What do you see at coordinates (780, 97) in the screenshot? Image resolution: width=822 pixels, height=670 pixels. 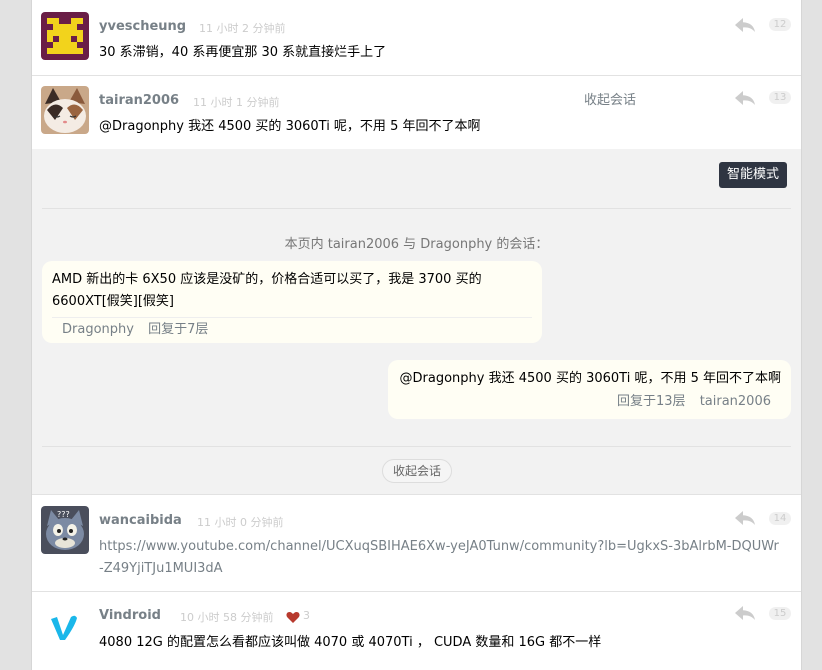 I see `floor-number: 13` at bounding box center [780, 97].